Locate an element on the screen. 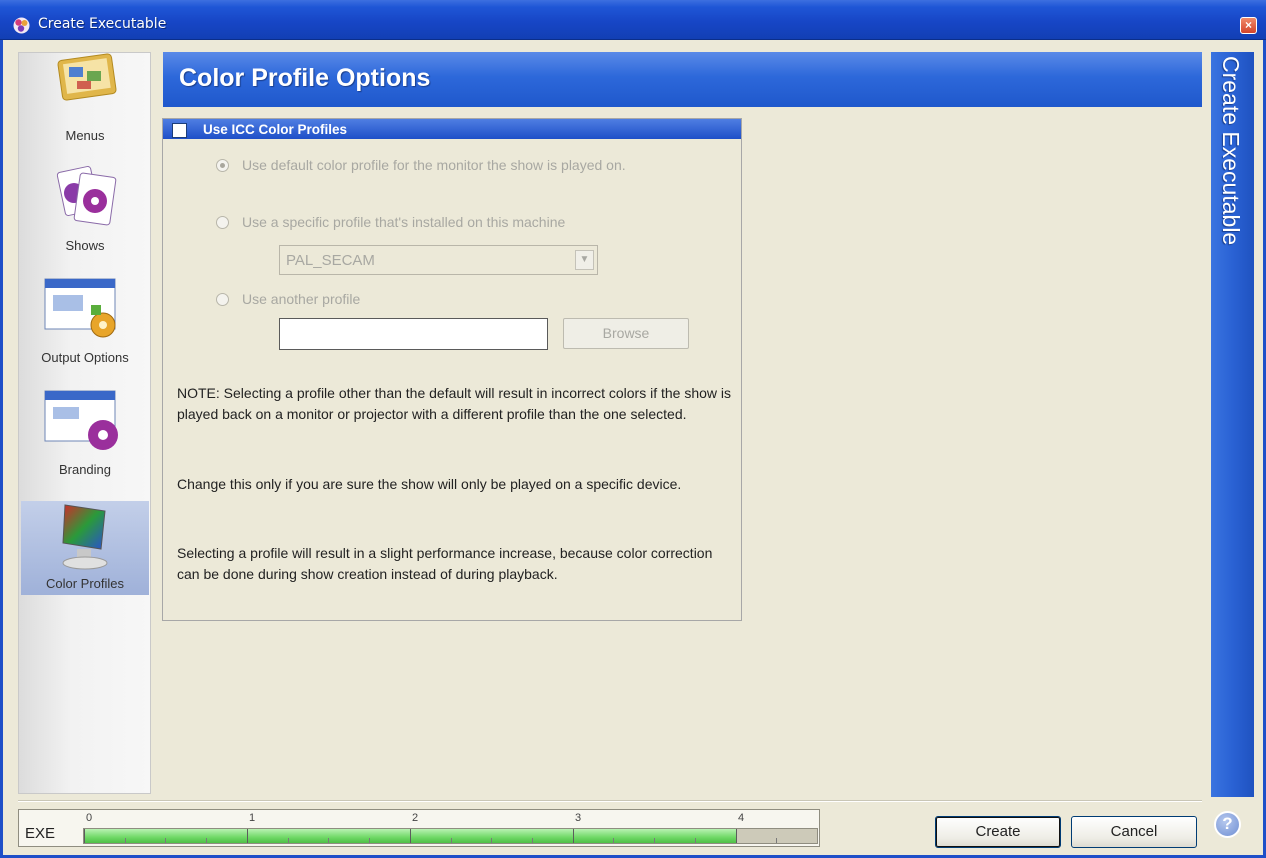 The image size is (1266, 858). sidebar-item-output-options: Output Options is located at coordinates (85, 322).